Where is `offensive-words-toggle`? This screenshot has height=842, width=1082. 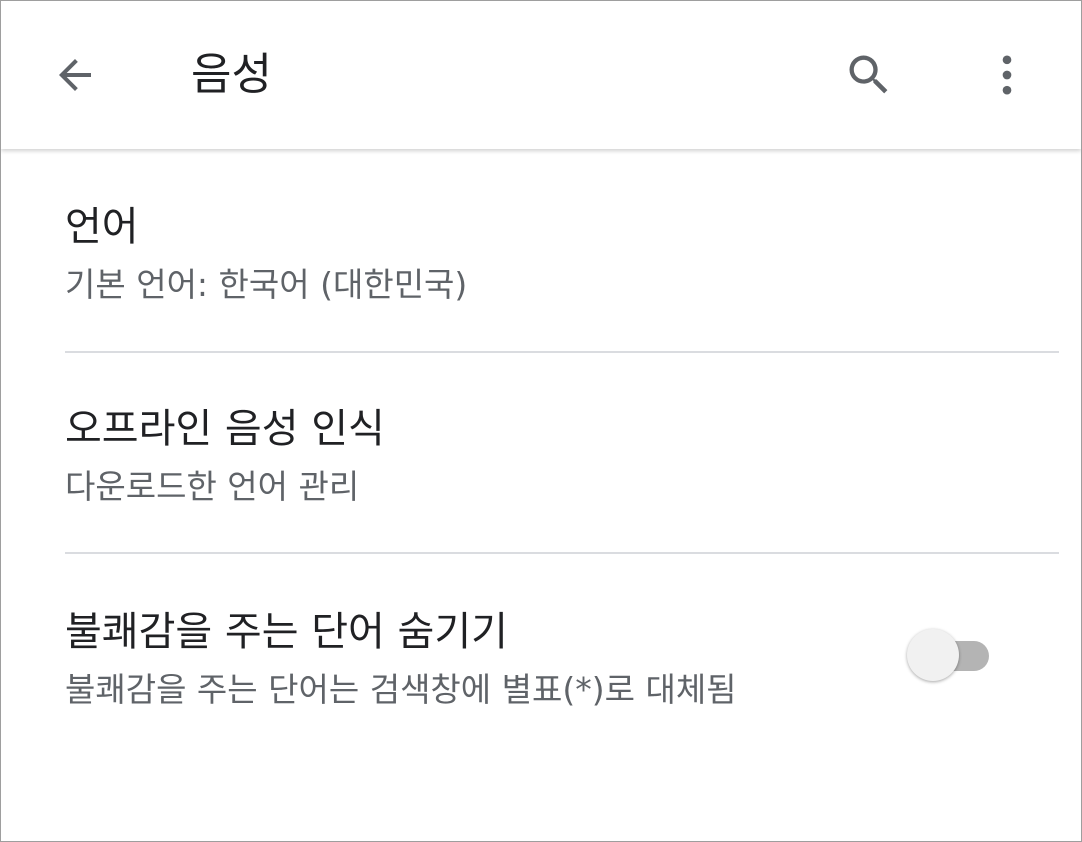
offensive-words-toggle is located at coordinates (948, 655).